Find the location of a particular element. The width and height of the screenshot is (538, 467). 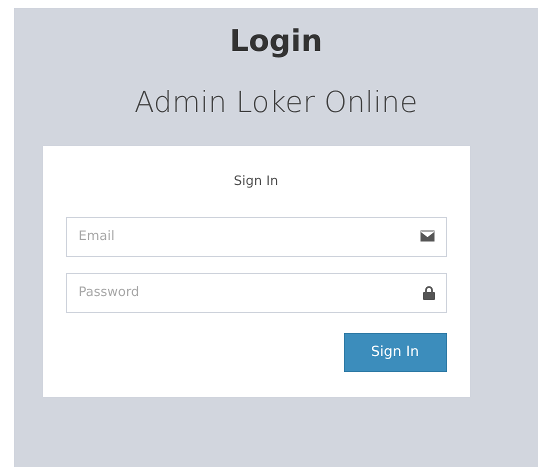

login-title: Login is located at coordinates (276, 42).